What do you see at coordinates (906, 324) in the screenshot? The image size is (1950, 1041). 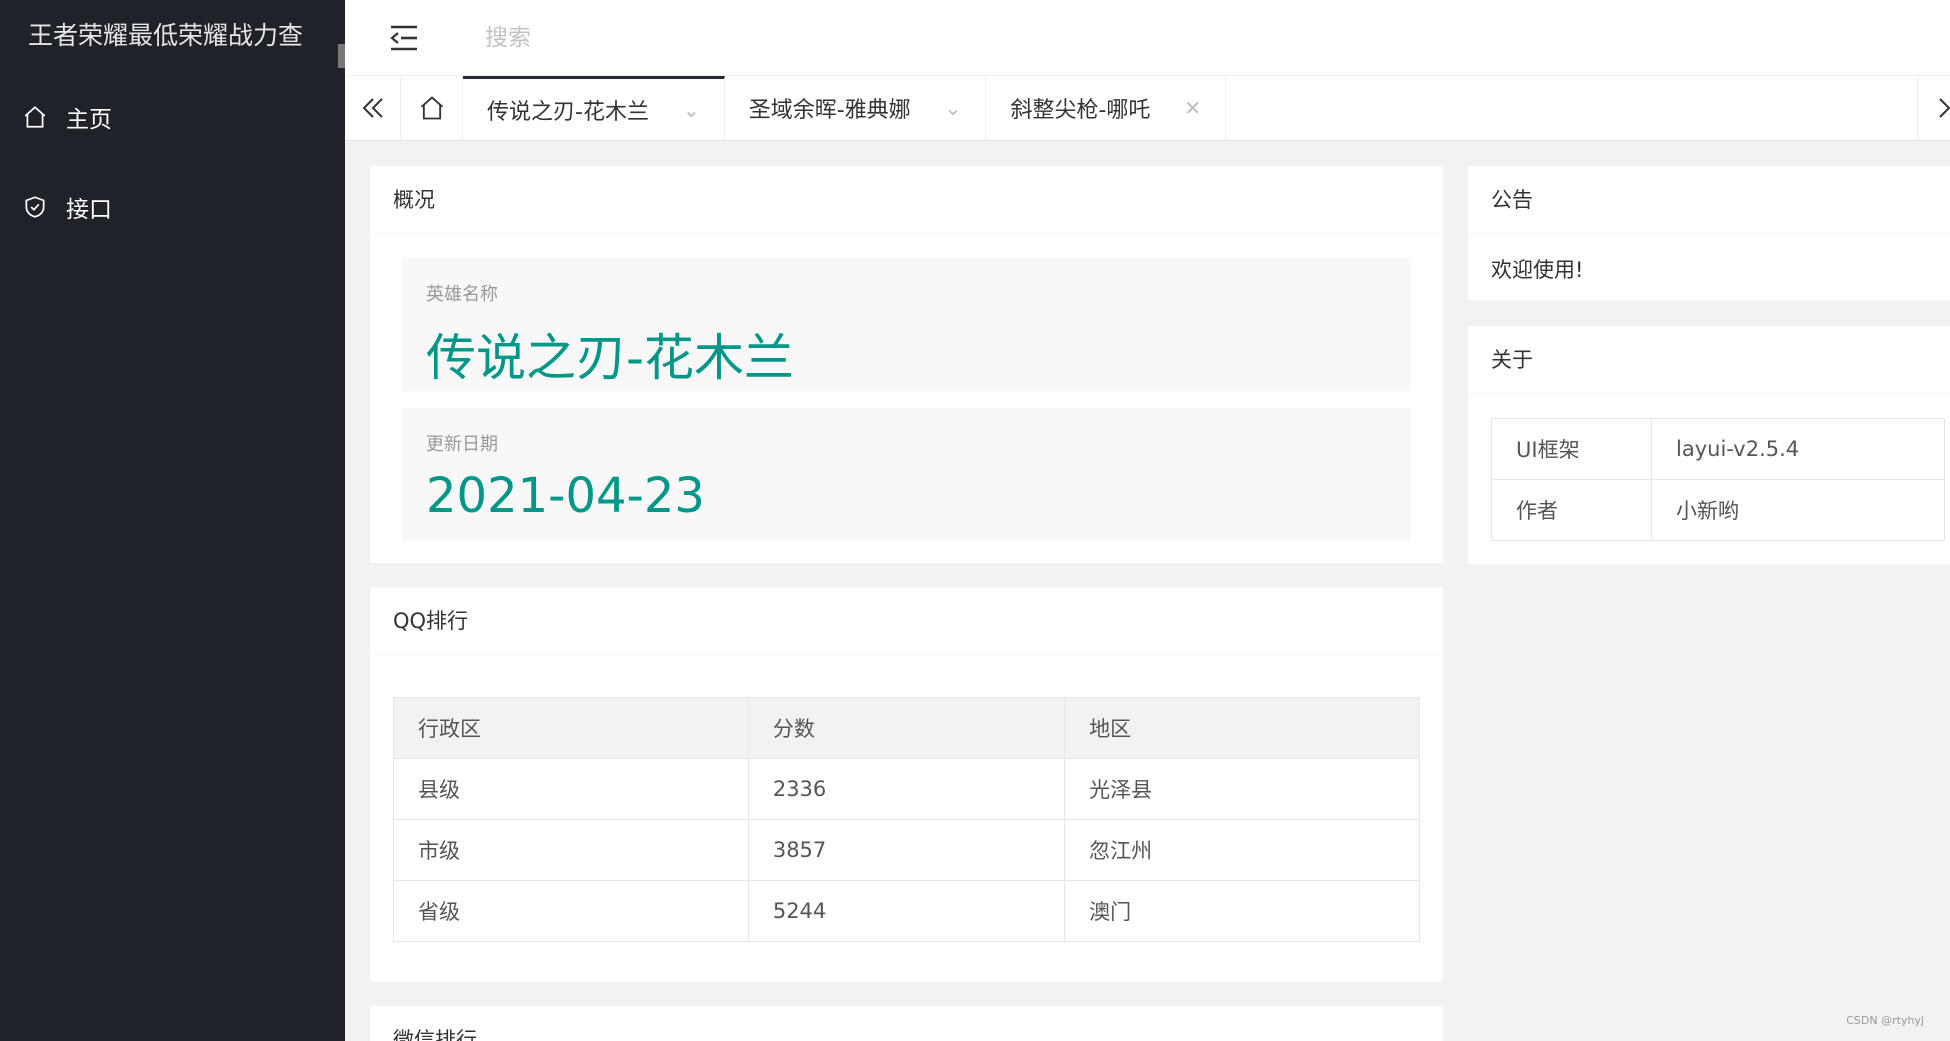 I see `hero-name-box: 英雄名称 传说之刃-花木兰` at bounding box center [906, 324].